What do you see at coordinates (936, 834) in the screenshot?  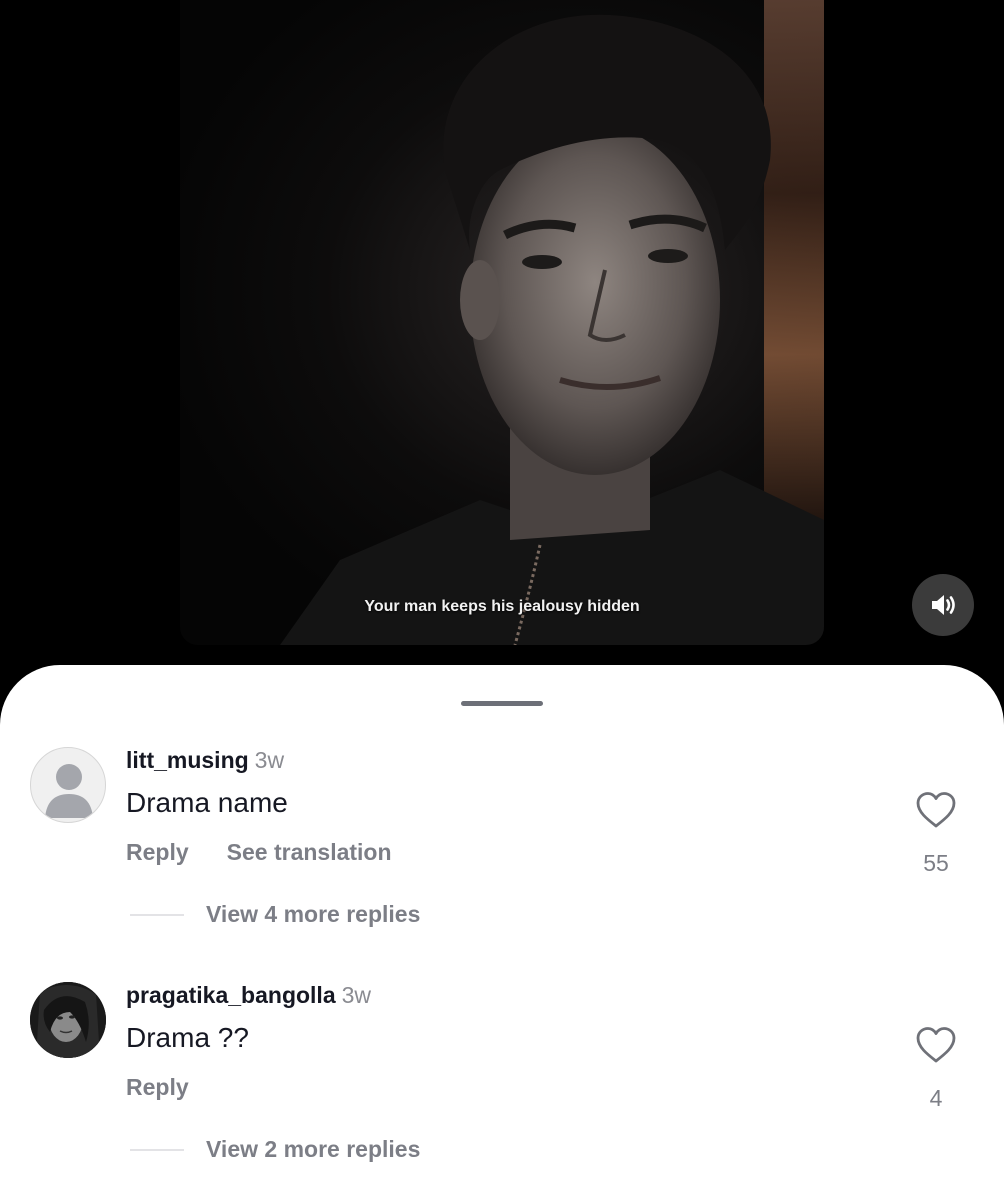 I see `like-button: 55` at bounding box center [936, 834].